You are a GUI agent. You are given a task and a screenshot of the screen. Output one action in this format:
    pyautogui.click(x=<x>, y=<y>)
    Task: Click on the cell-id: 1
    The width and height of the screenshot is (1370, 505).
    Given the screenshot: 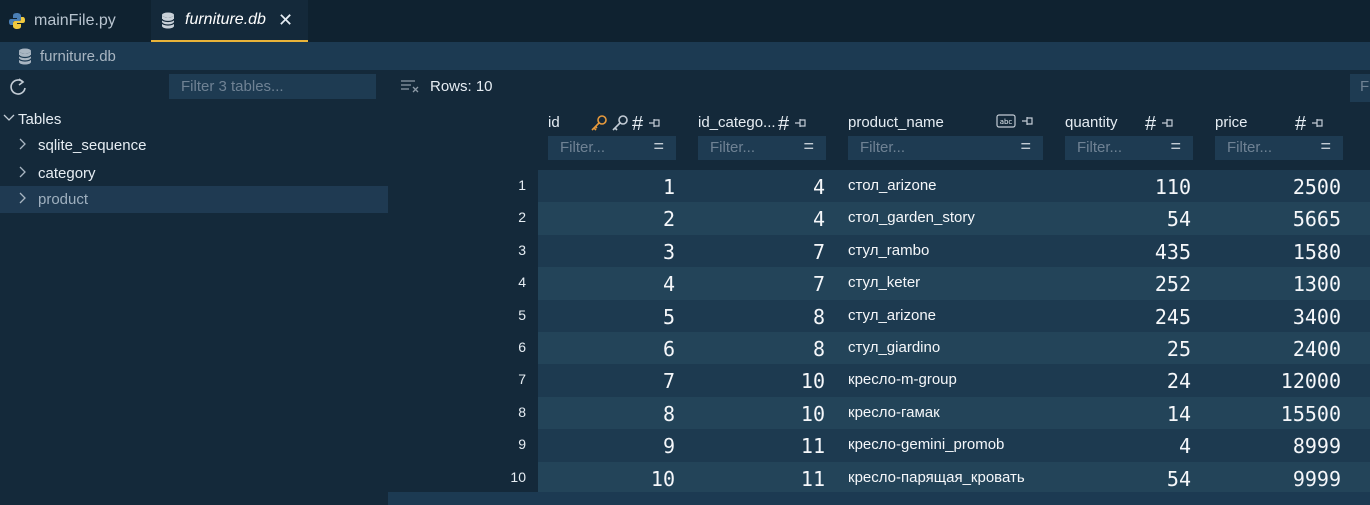 What is the action you would take?
    pyautogui.click(x=669, y=187)
    